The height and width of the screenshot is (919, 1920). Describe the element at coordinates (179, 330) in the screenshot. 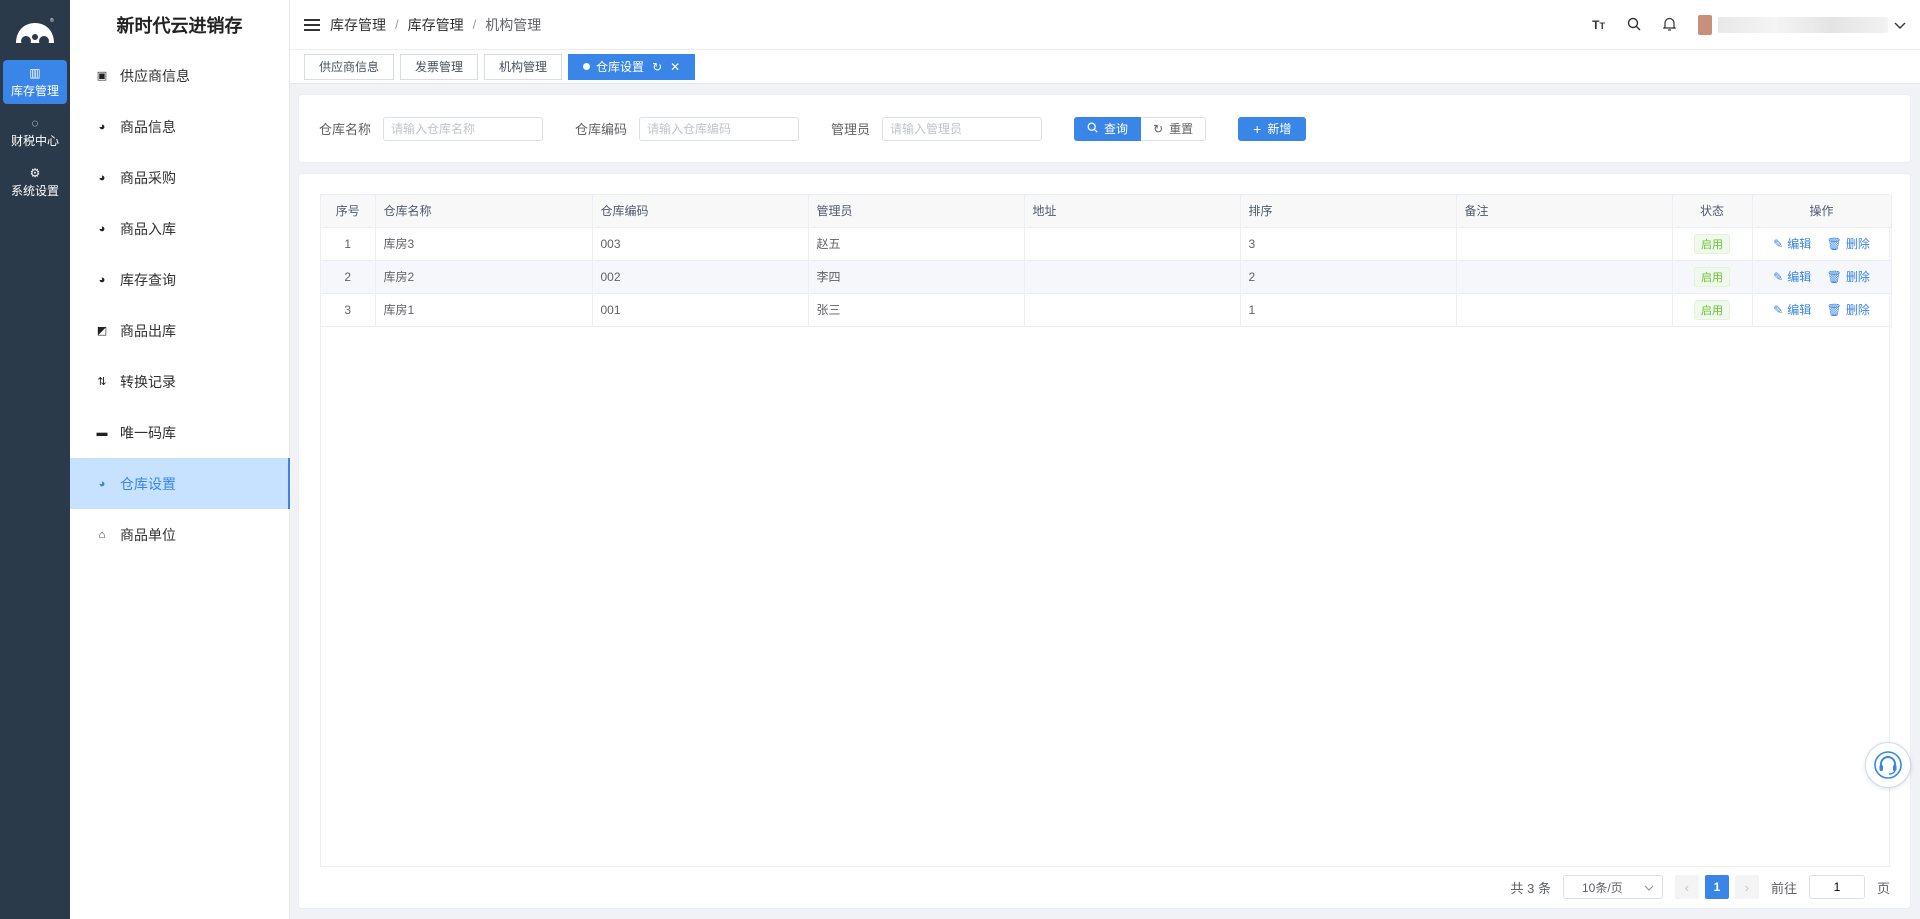

I see `menu-item-stock-out: ◩ 商品出库` at that location.